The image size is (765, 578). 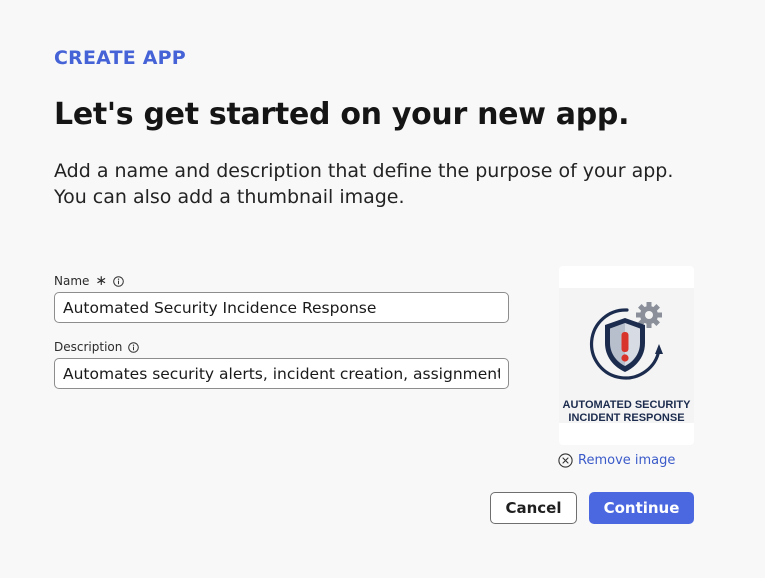 What do you see at coordinates (641, 508) in the screenshot?
I see `continue-button: Continue` at bounding box center [641, 508].